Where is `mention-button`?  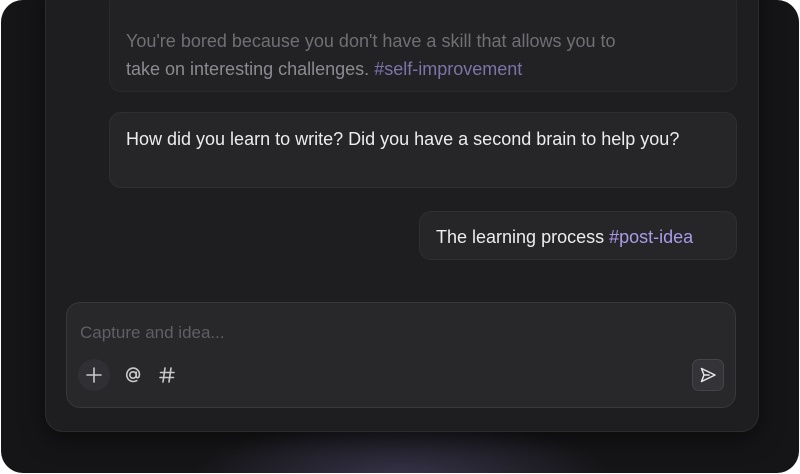
mention-button is located at coordinates (133, 375).